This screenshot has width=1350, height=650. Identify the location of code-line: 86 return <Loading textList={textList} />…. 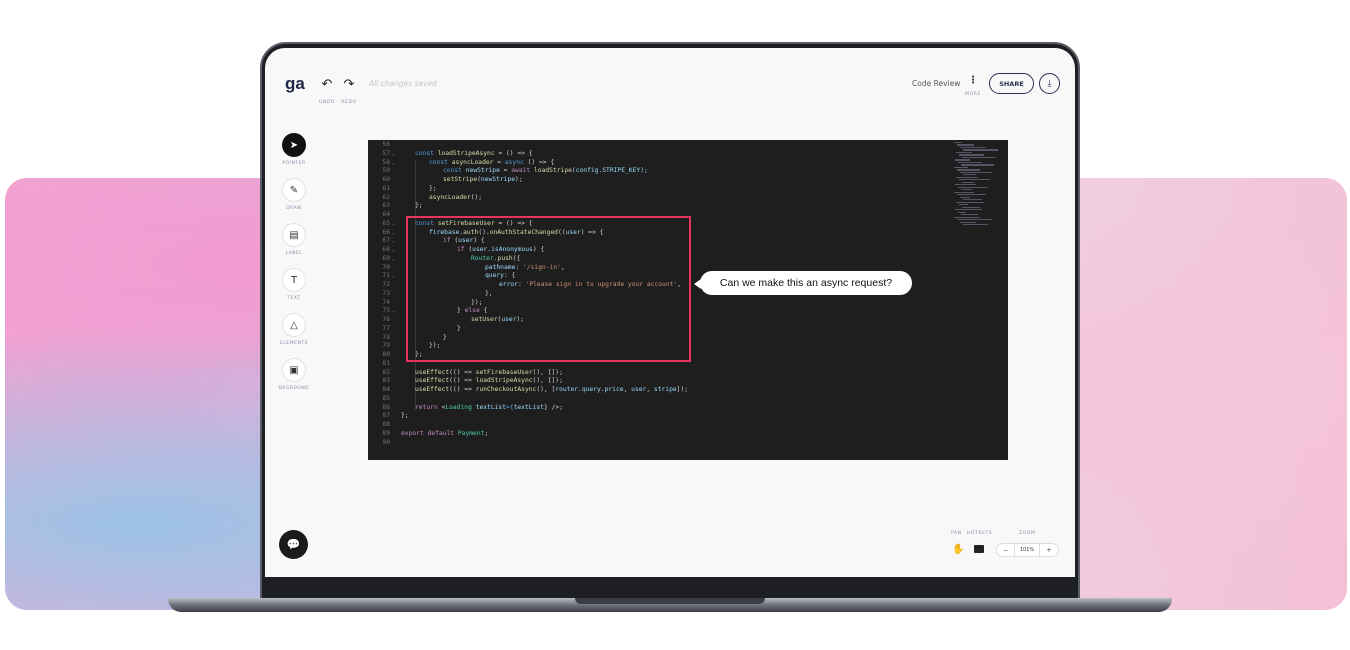
(688, 408).